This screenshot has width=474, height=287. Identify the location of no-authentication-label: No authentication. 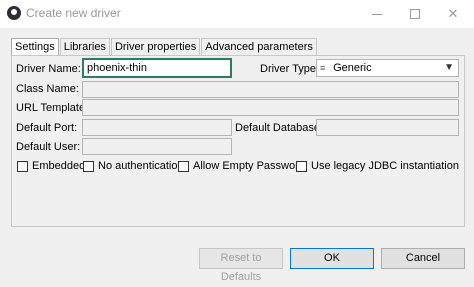
(141, 166).